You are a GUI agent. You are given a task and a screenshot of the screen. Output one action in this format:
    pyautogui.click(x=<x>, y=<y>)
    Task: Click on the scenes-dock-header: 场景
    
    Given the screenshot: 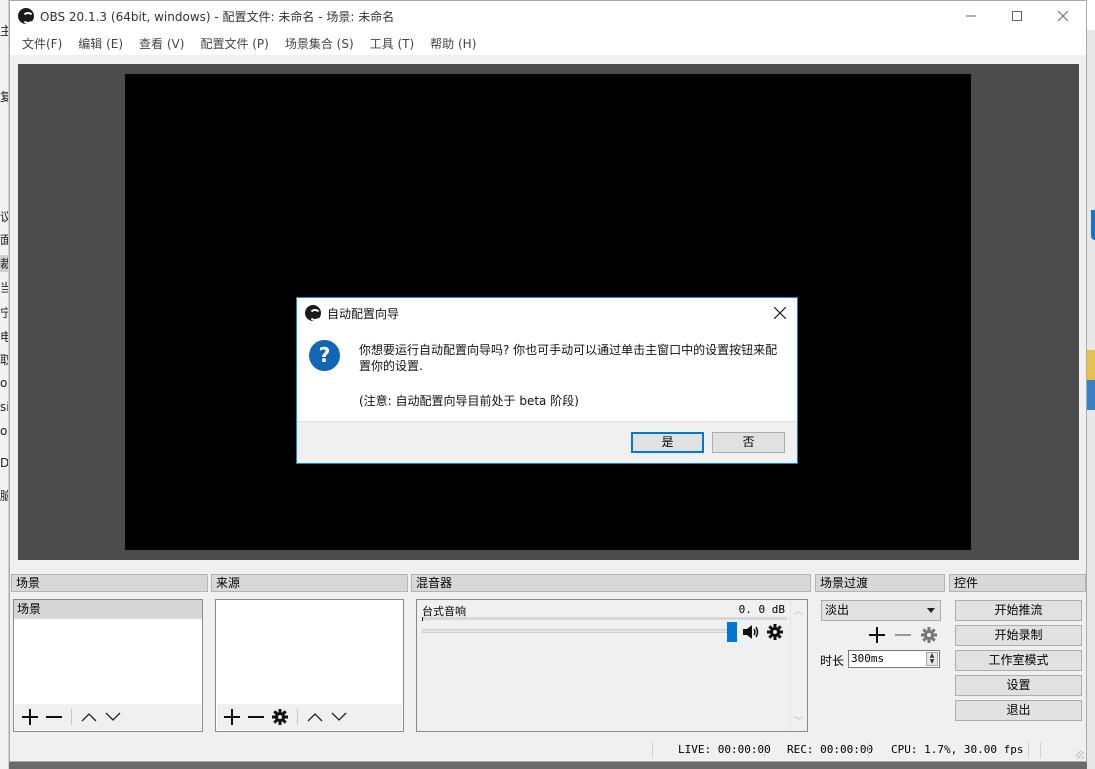 What is the action you would take?
    pyautogui.click(x=109, y=583)
    